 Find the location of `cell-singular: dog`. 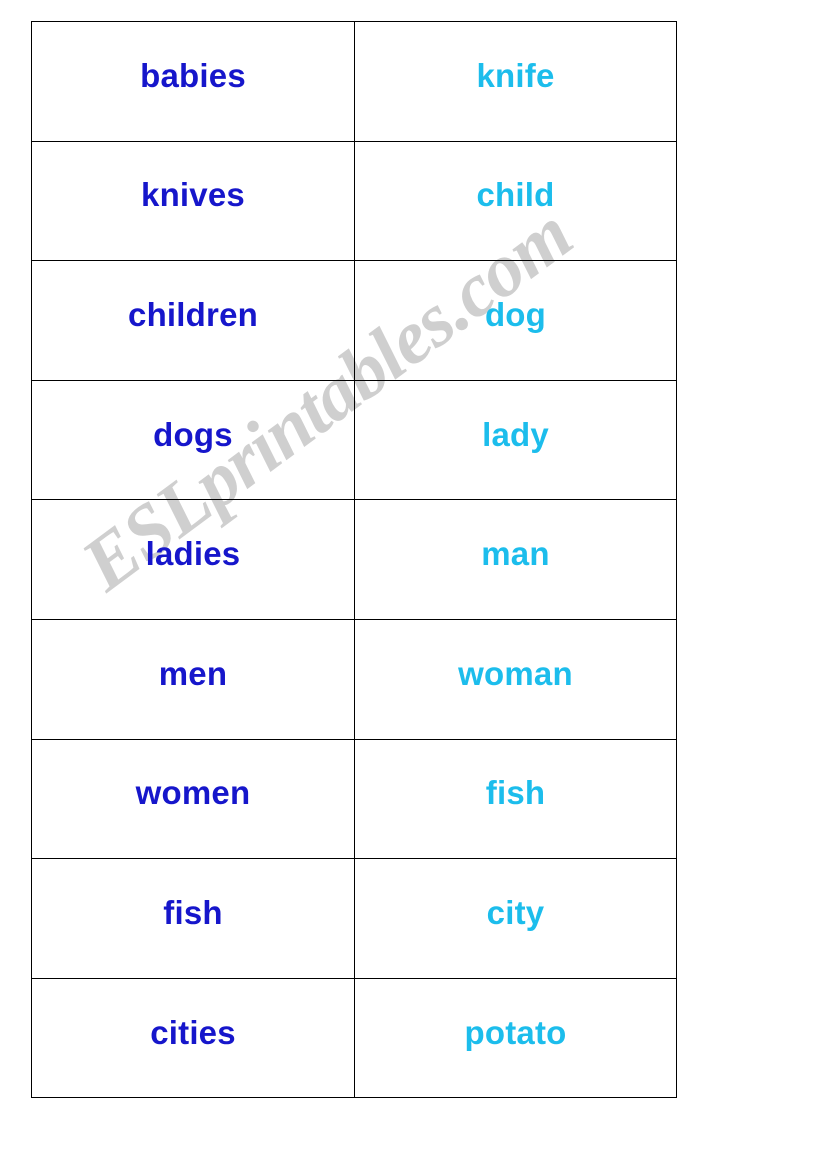

cell-singular: dog is located at coordinates (515, 320).